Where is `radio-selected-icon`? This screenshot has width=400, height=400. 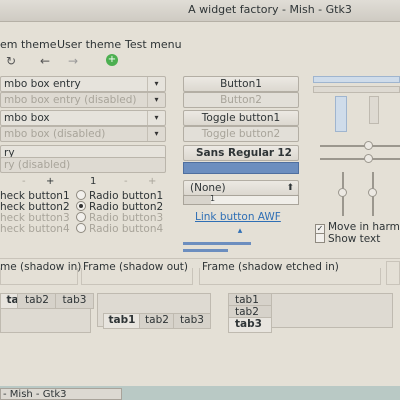 radio-selected-icon is located at coordinates (81, 206).